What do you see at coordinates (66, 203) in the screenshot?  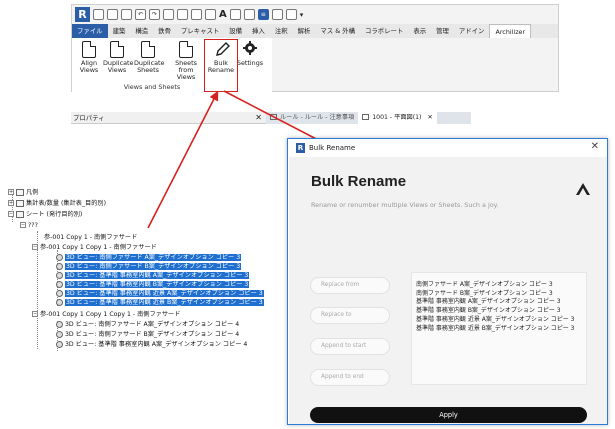 I see `tree-node-label: 集計表/数量 (集計表_目的別)` at bounding box center [66, 203].